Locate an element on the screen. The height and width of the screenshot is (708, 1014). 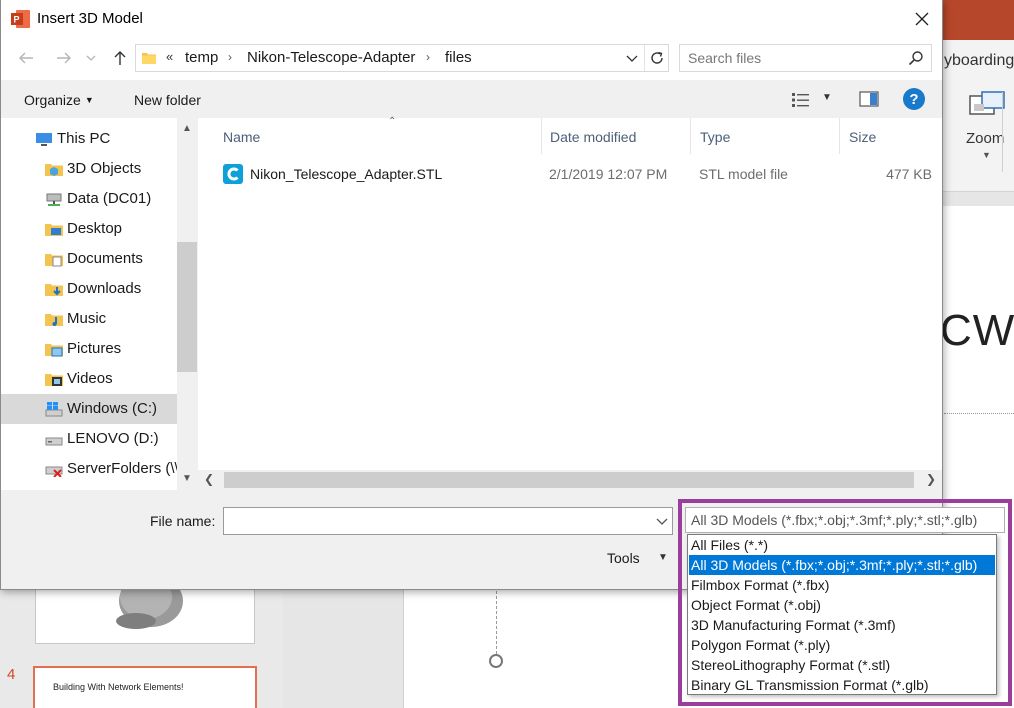
zoom-button: Zoom ▼ is located at coordinates (987, 128).